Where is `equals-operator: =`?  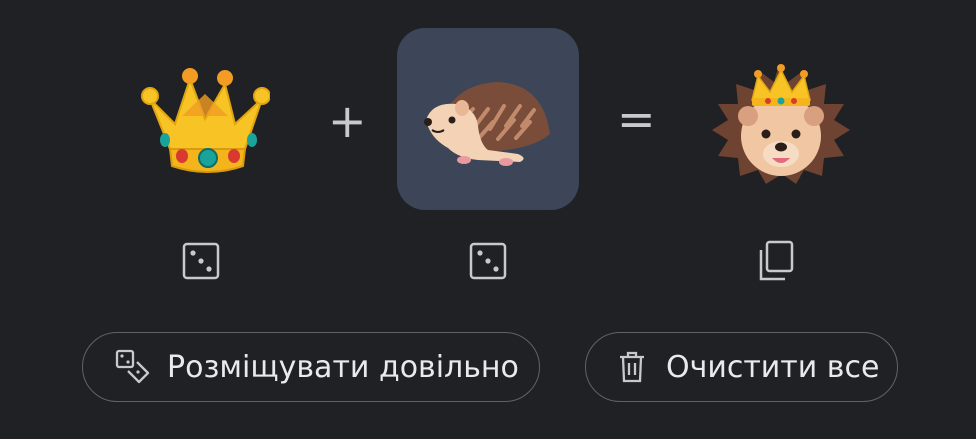
equals-operator: = is located at coordinates (636, 119).